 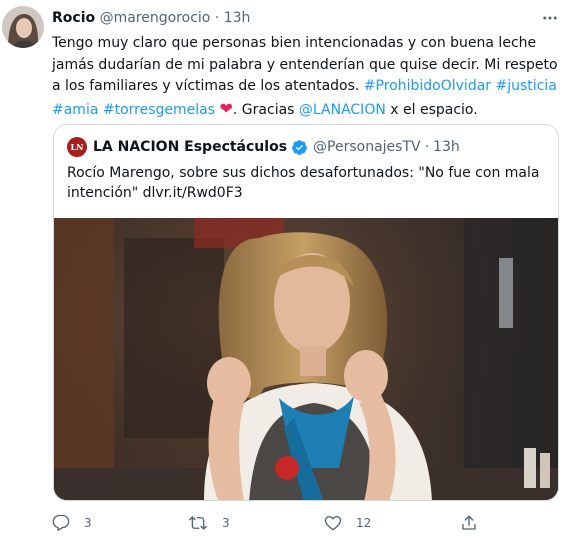 I want to click on avatar, so click(x=23, y=27).